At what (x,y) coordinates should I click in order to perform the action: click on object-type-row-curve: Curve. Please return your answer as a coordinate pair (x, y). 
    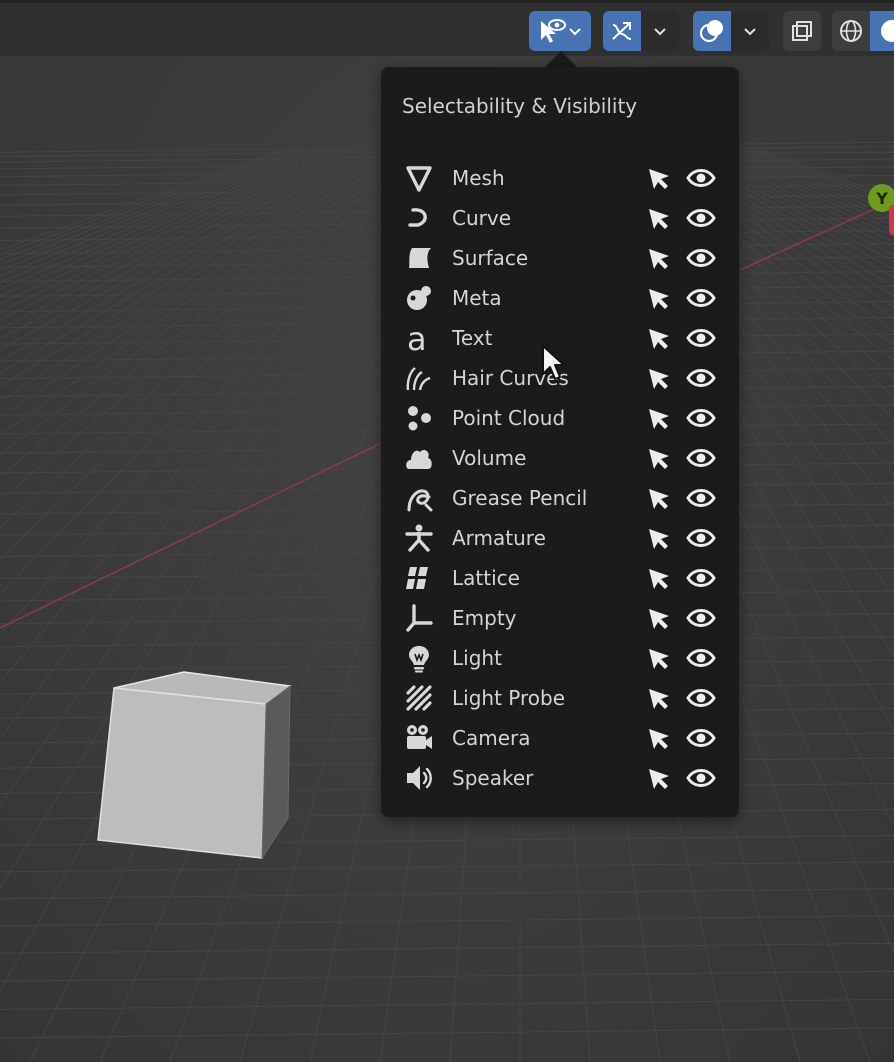
    Looking at the image, I should click on (560, 218).